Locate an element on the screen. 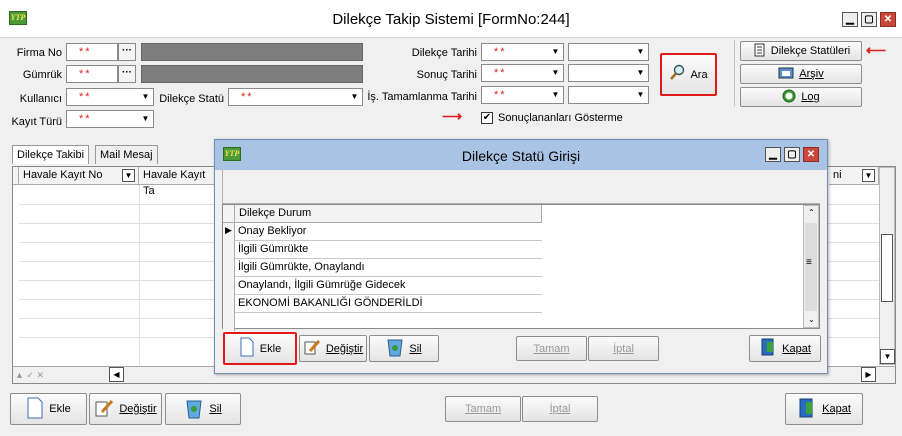 Image resolution: width=902 pixels, height=436 pixels. firma-no-label: Firma No is located at coordinates (39, 53).